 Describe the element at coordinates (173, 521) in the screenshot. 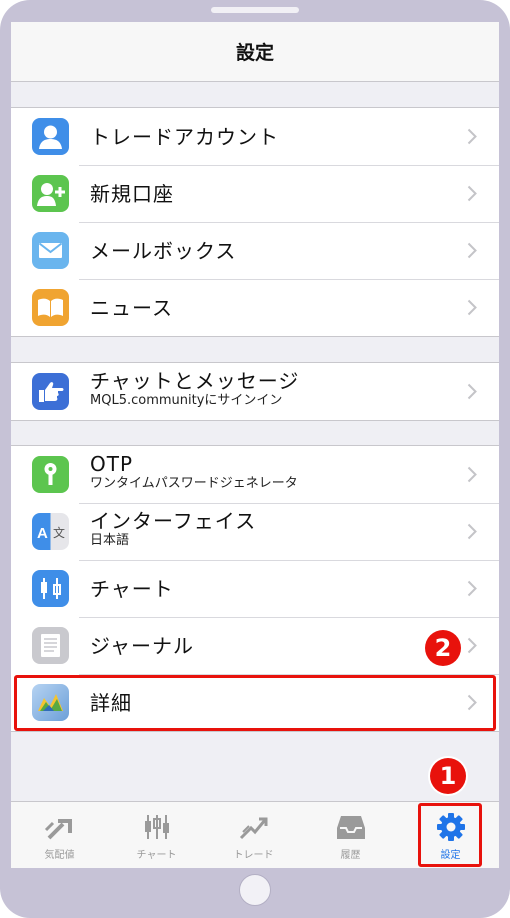

I see `settings-item-label: インターフェイス` at that location.